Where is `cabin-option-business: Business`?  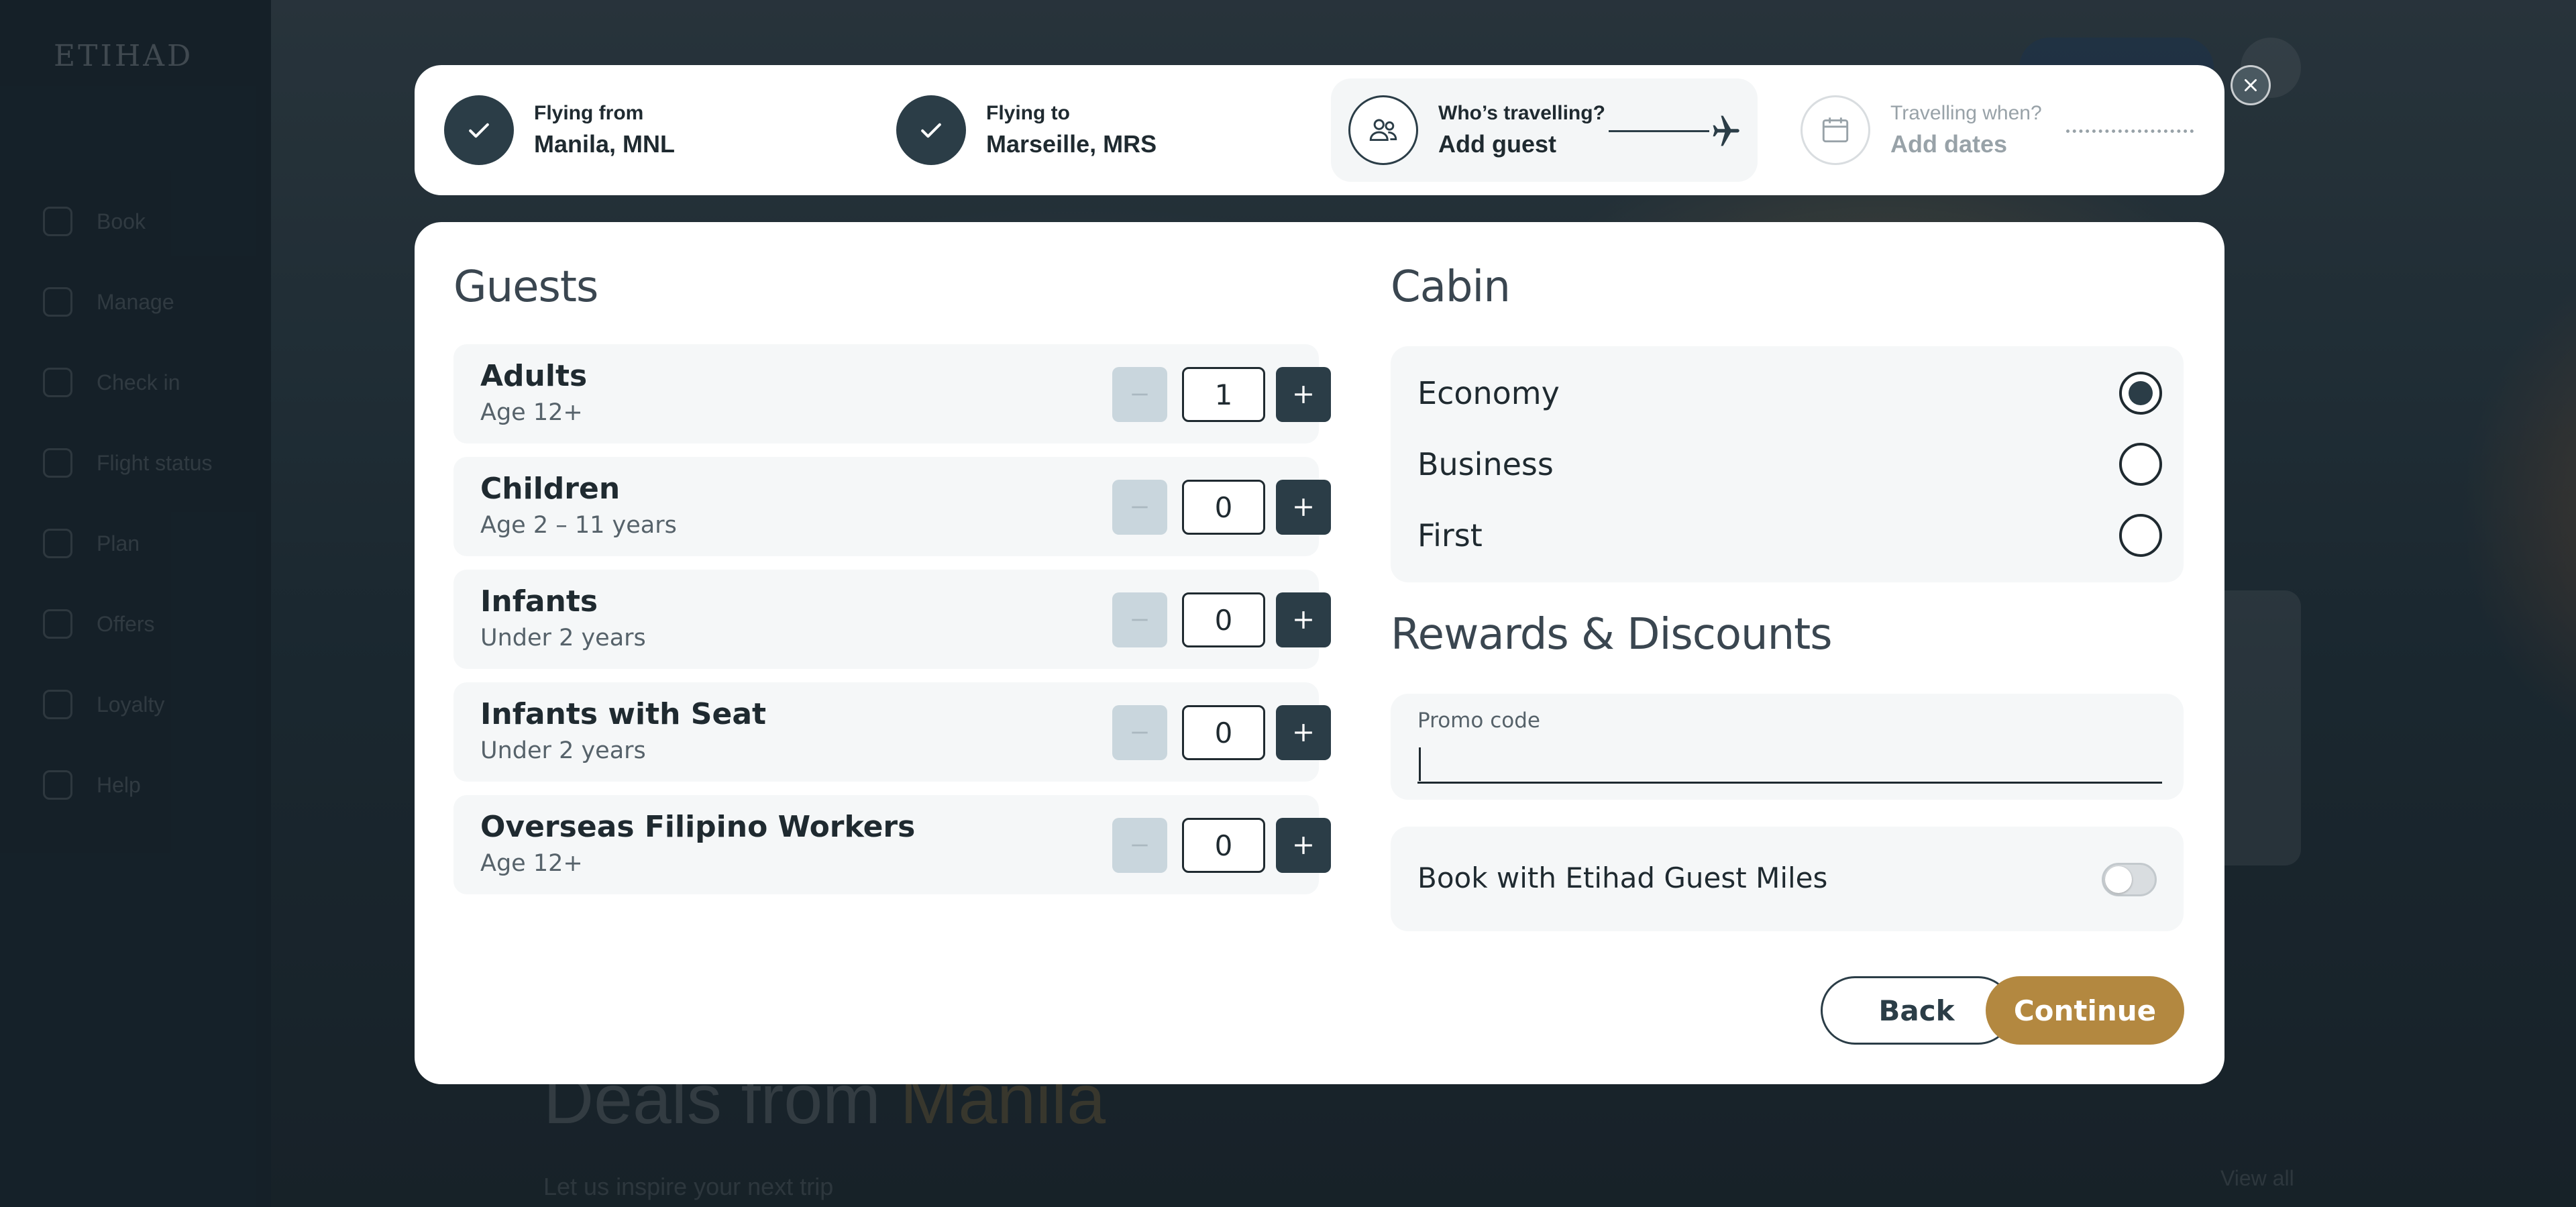 cabin-option-business: Business is located at coordinates (1789, 464).